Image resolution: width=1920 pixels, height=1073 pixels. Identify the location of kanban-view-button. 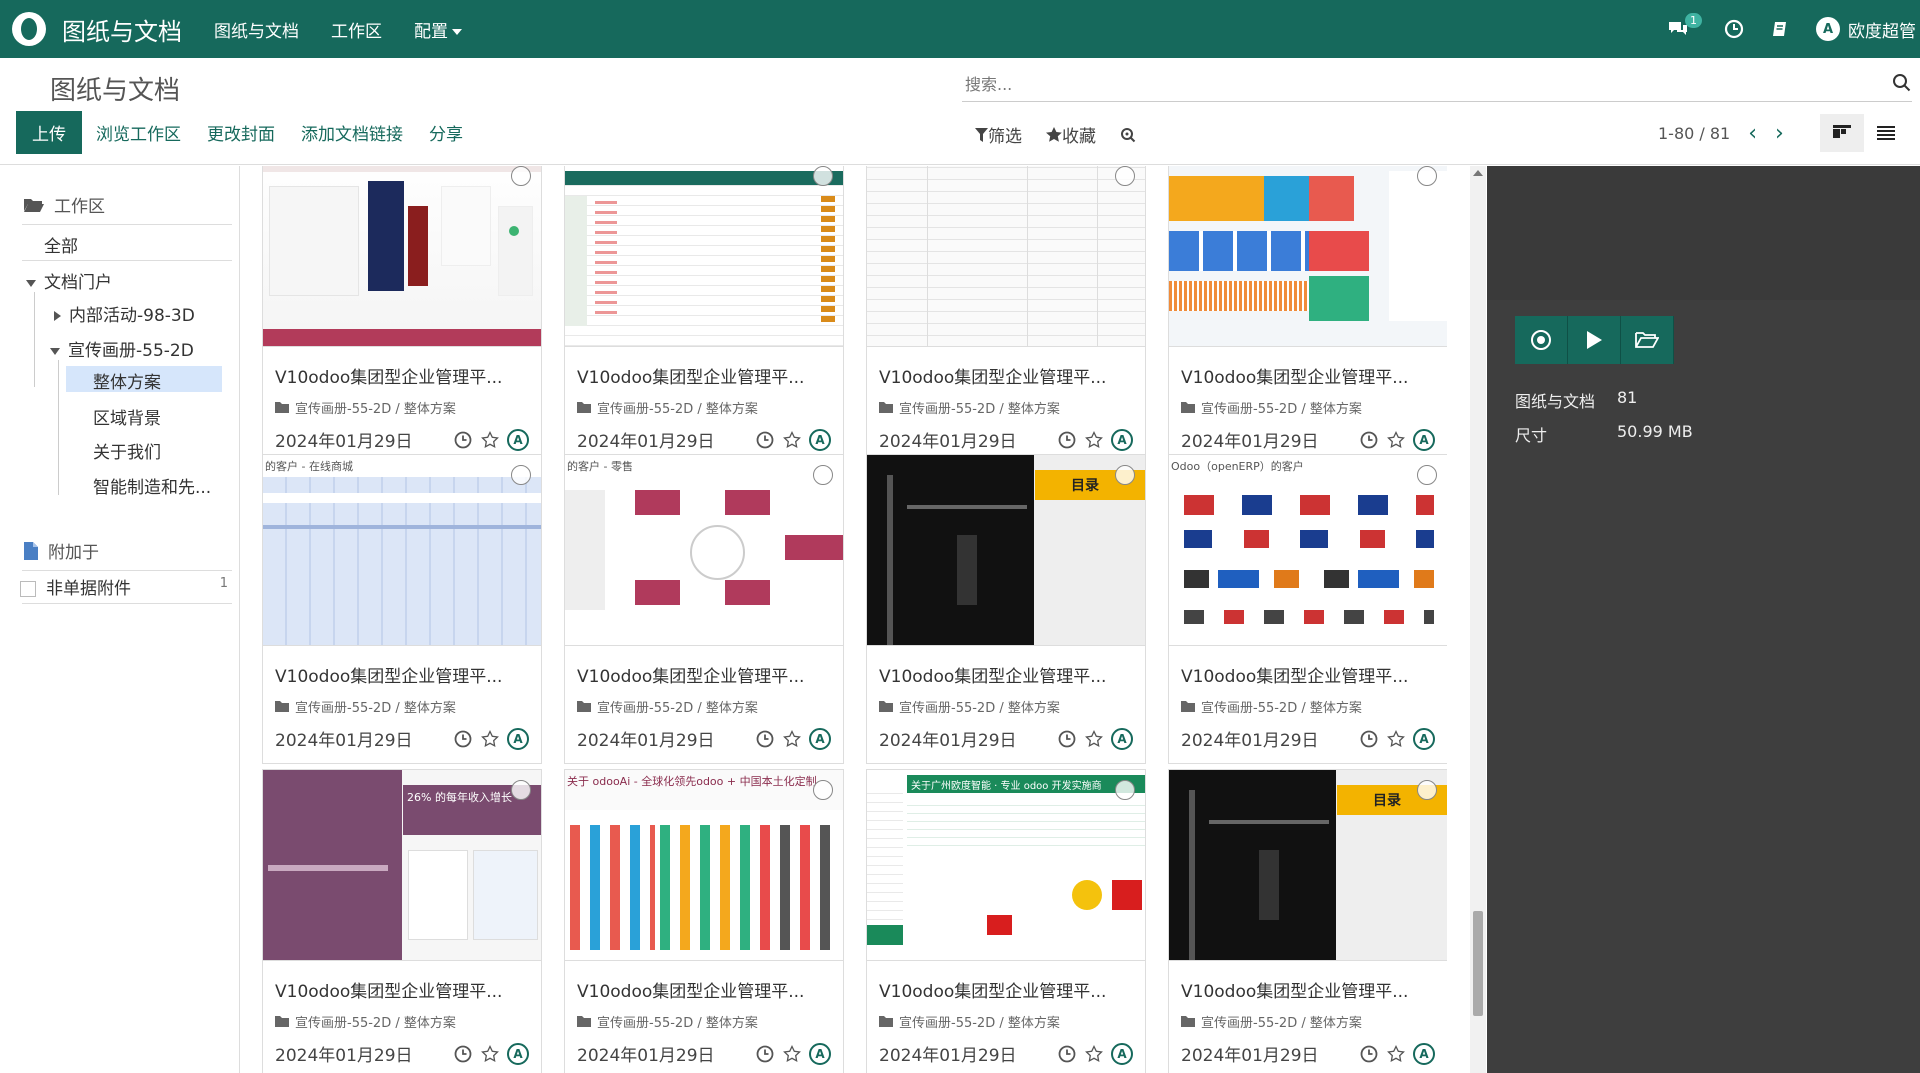
(1842, 133).